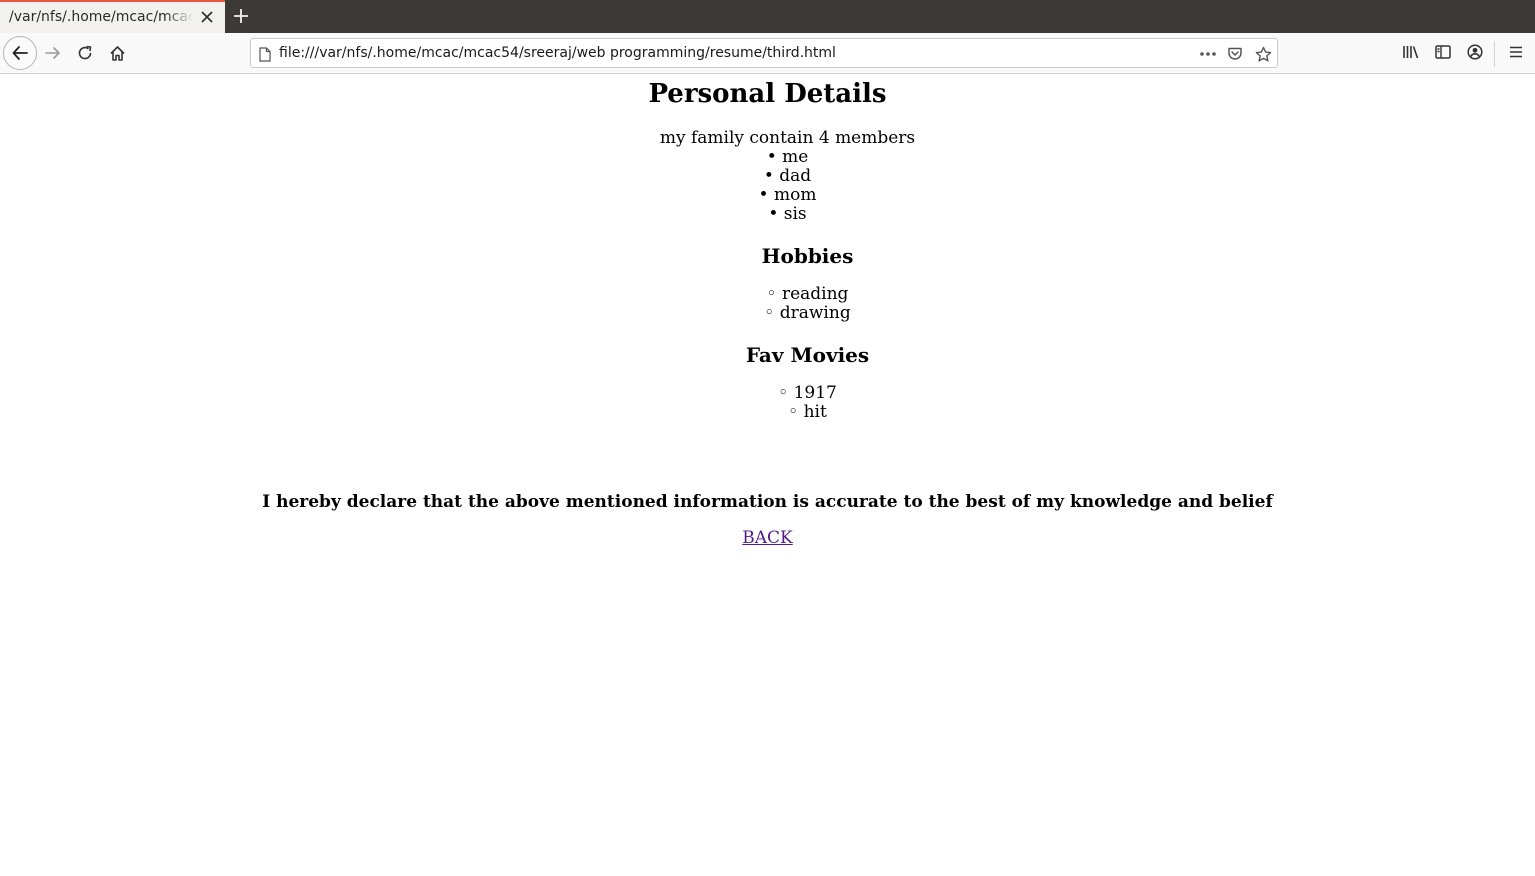 The height and width of the screenshot is (876, 1535). I want to click on arrow-left-icon, so click(20, 53).